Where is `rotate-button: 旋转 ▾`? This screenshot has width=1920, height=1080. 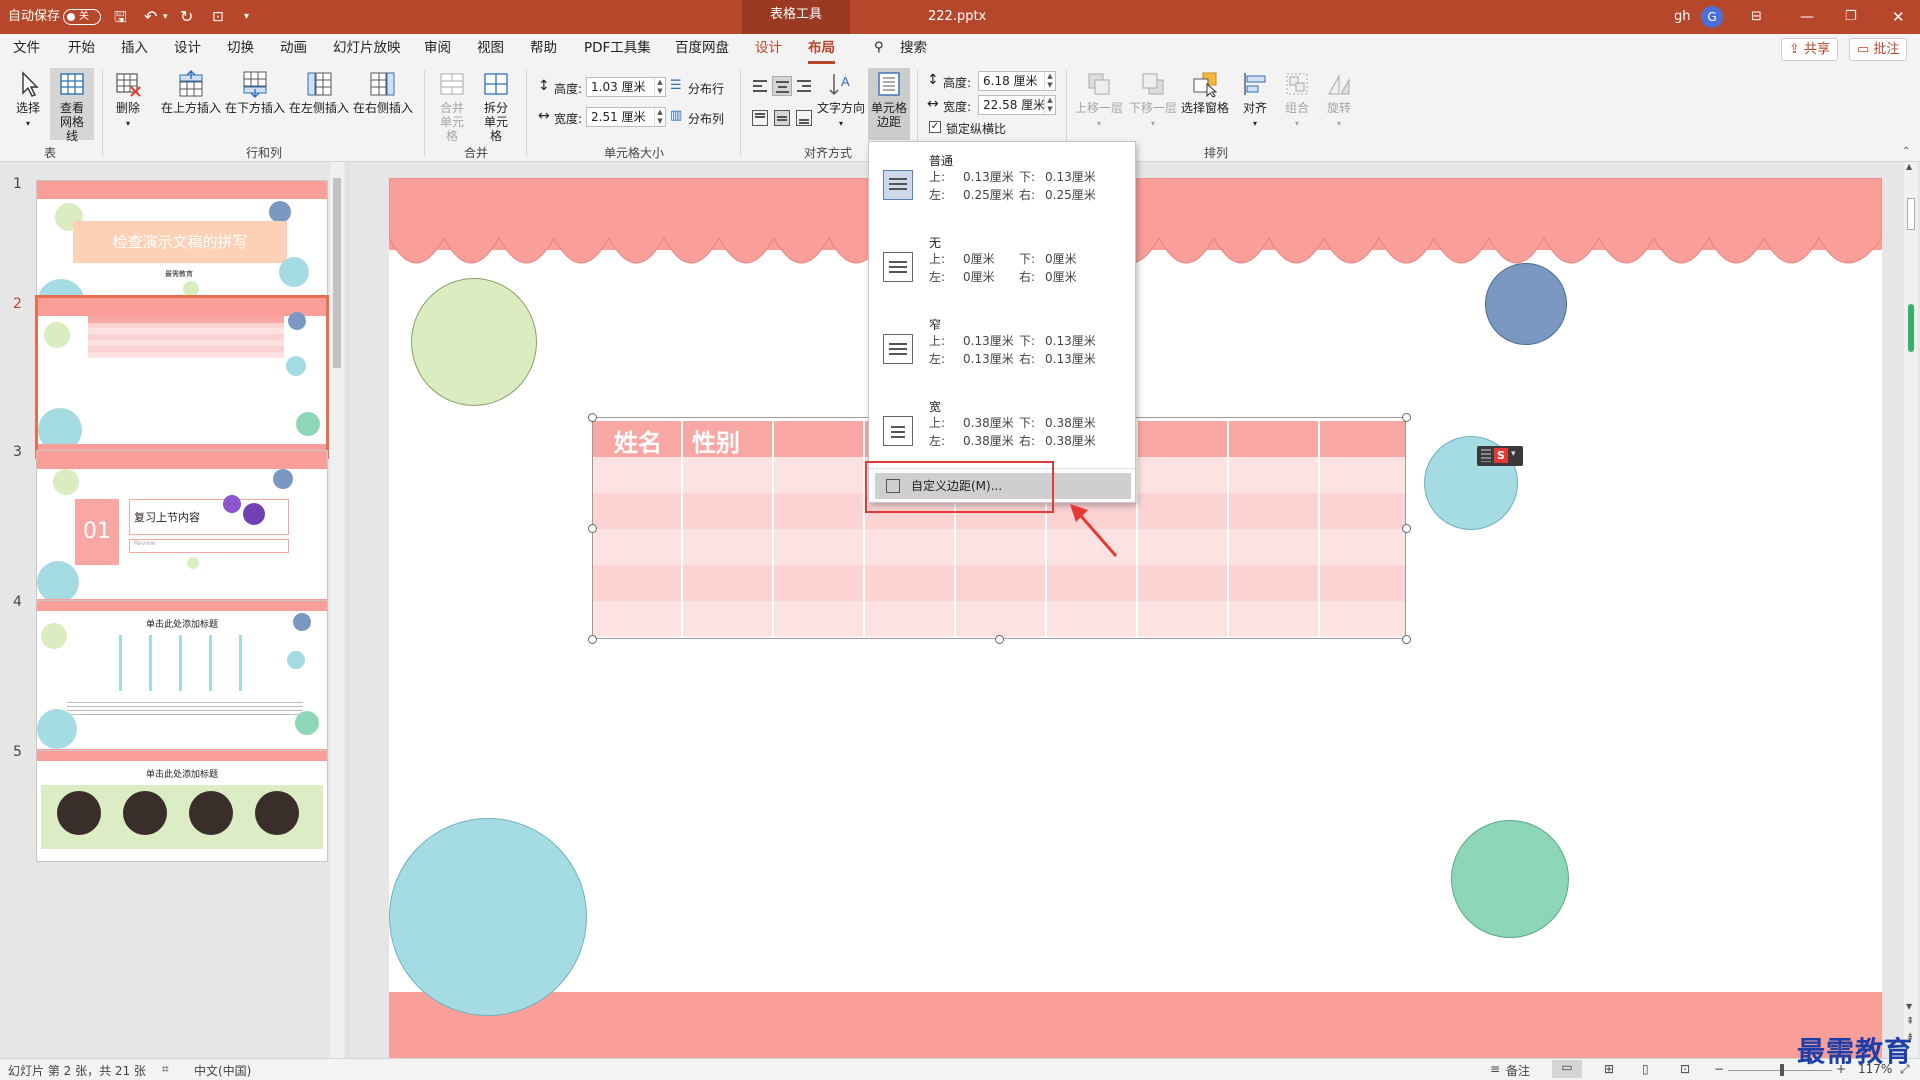 rotate-button: 旋转 ▾ is located at coordinates (1339, 100).